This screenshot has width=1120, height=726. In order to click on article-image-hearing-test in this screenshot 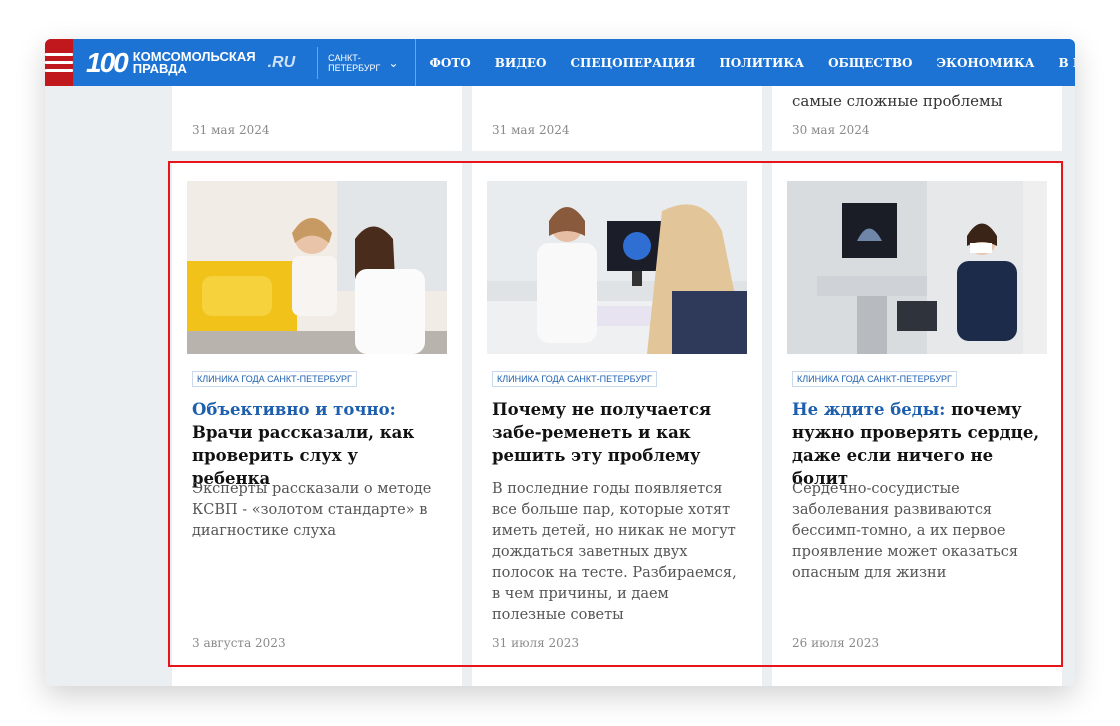, I will do `click(317, 267)`.